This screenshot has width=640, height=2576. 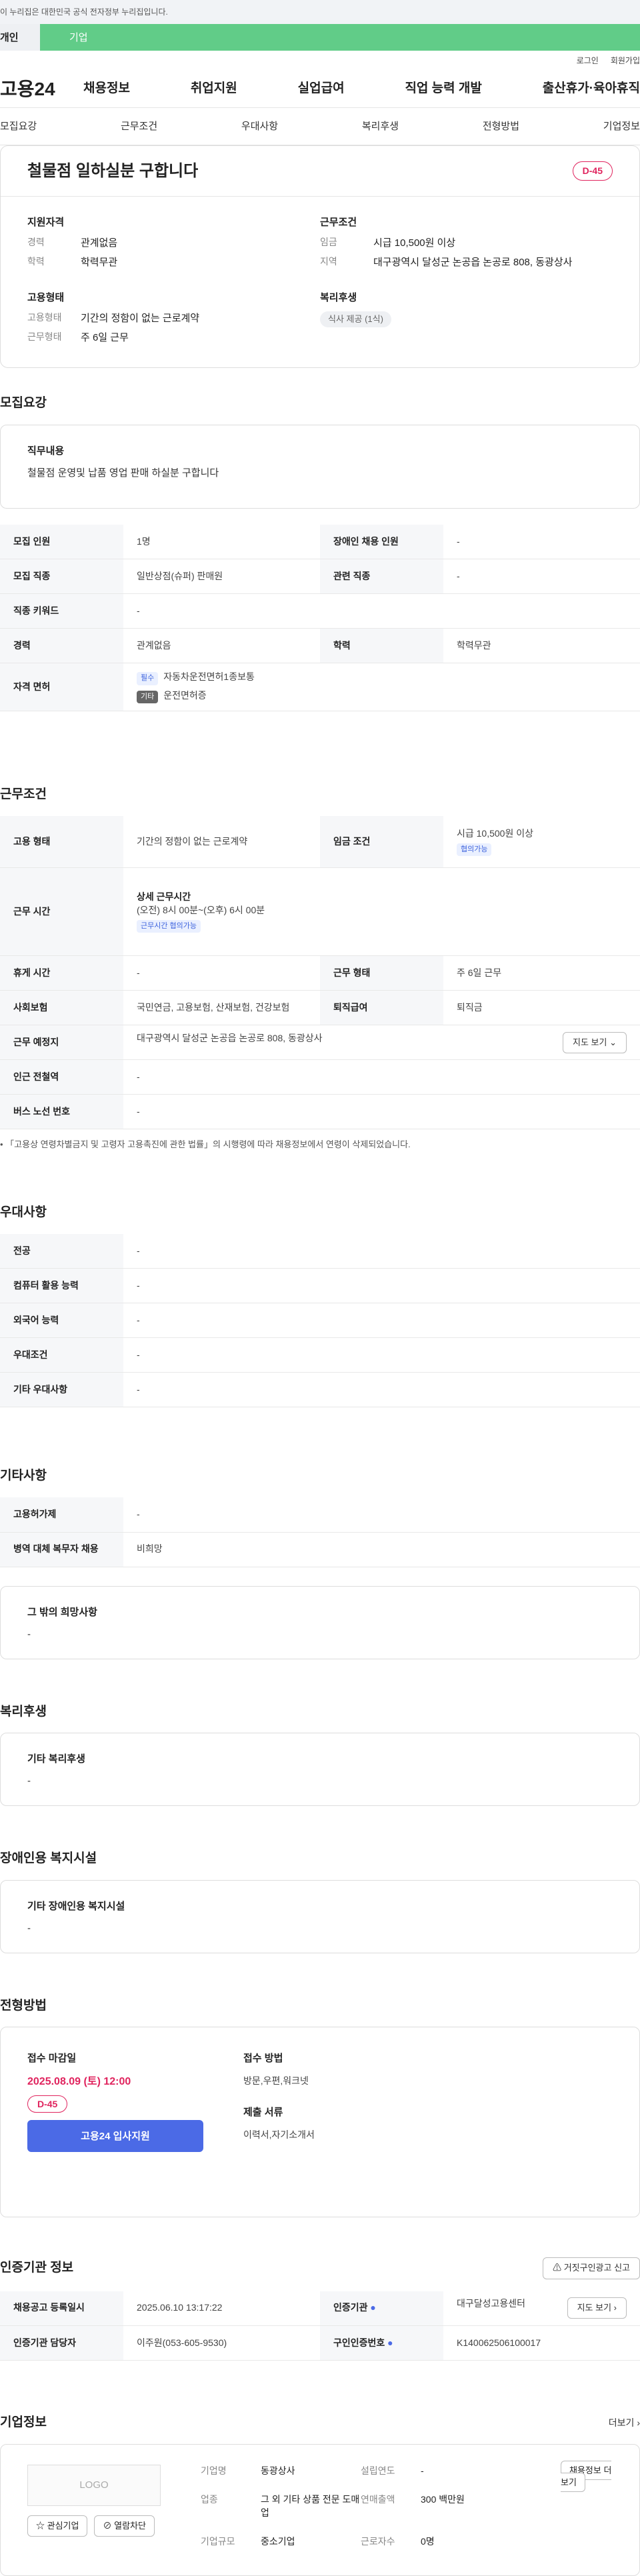 What do you see at coordinates (140, 318) in the screenshot?
I see `emp-type-value: 기간의 정함이 없는 근로계약` at bounding box center [140, 318].